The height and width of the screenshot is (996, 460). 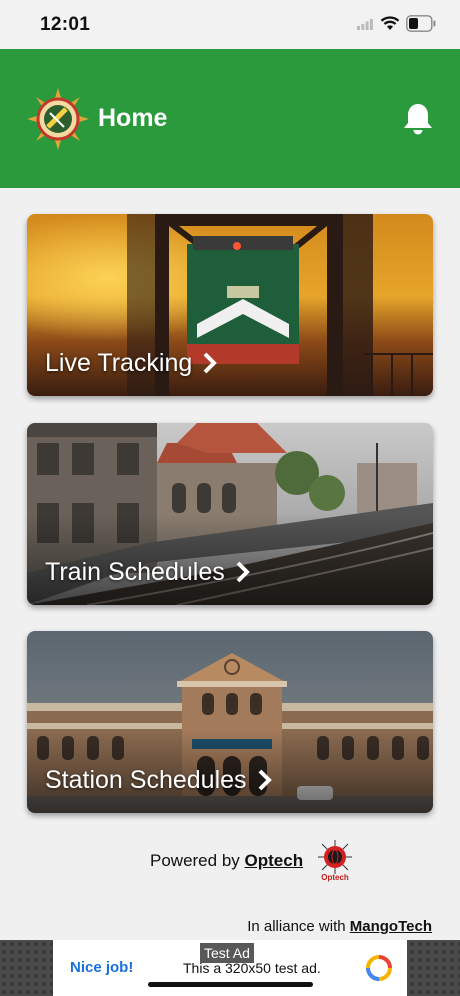 What do you see at coordinates (379, 968) in the screenshot?
I see `ad-network-icon` at bounding box center [379, 968].